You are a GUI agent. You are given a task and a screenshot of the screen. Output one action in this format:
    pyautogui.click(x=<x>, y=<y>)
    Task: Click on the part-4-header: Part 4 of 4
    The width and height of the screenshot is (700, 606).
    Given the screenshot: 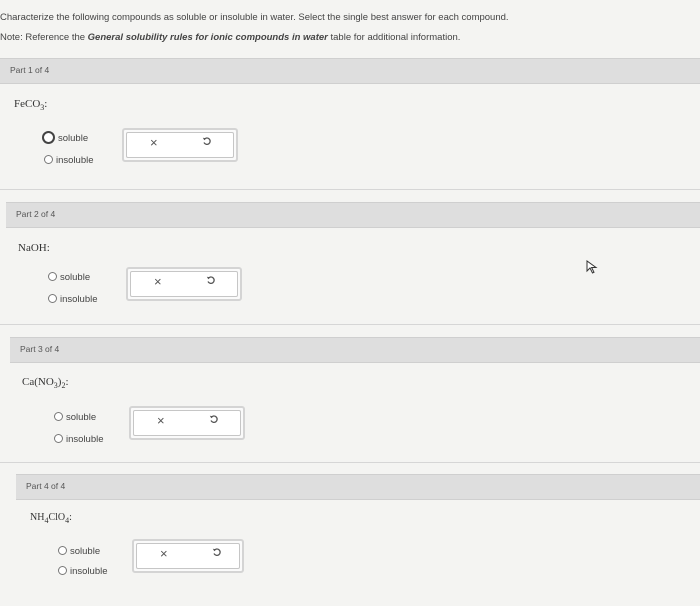 What is the action you would take?
    pyautogui.click(x=358, y=487)
    